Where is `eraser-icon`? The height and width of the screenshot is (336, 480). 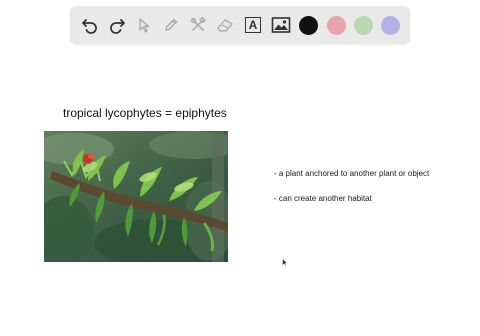 eraser-icon is located at coordinates (225, 25).